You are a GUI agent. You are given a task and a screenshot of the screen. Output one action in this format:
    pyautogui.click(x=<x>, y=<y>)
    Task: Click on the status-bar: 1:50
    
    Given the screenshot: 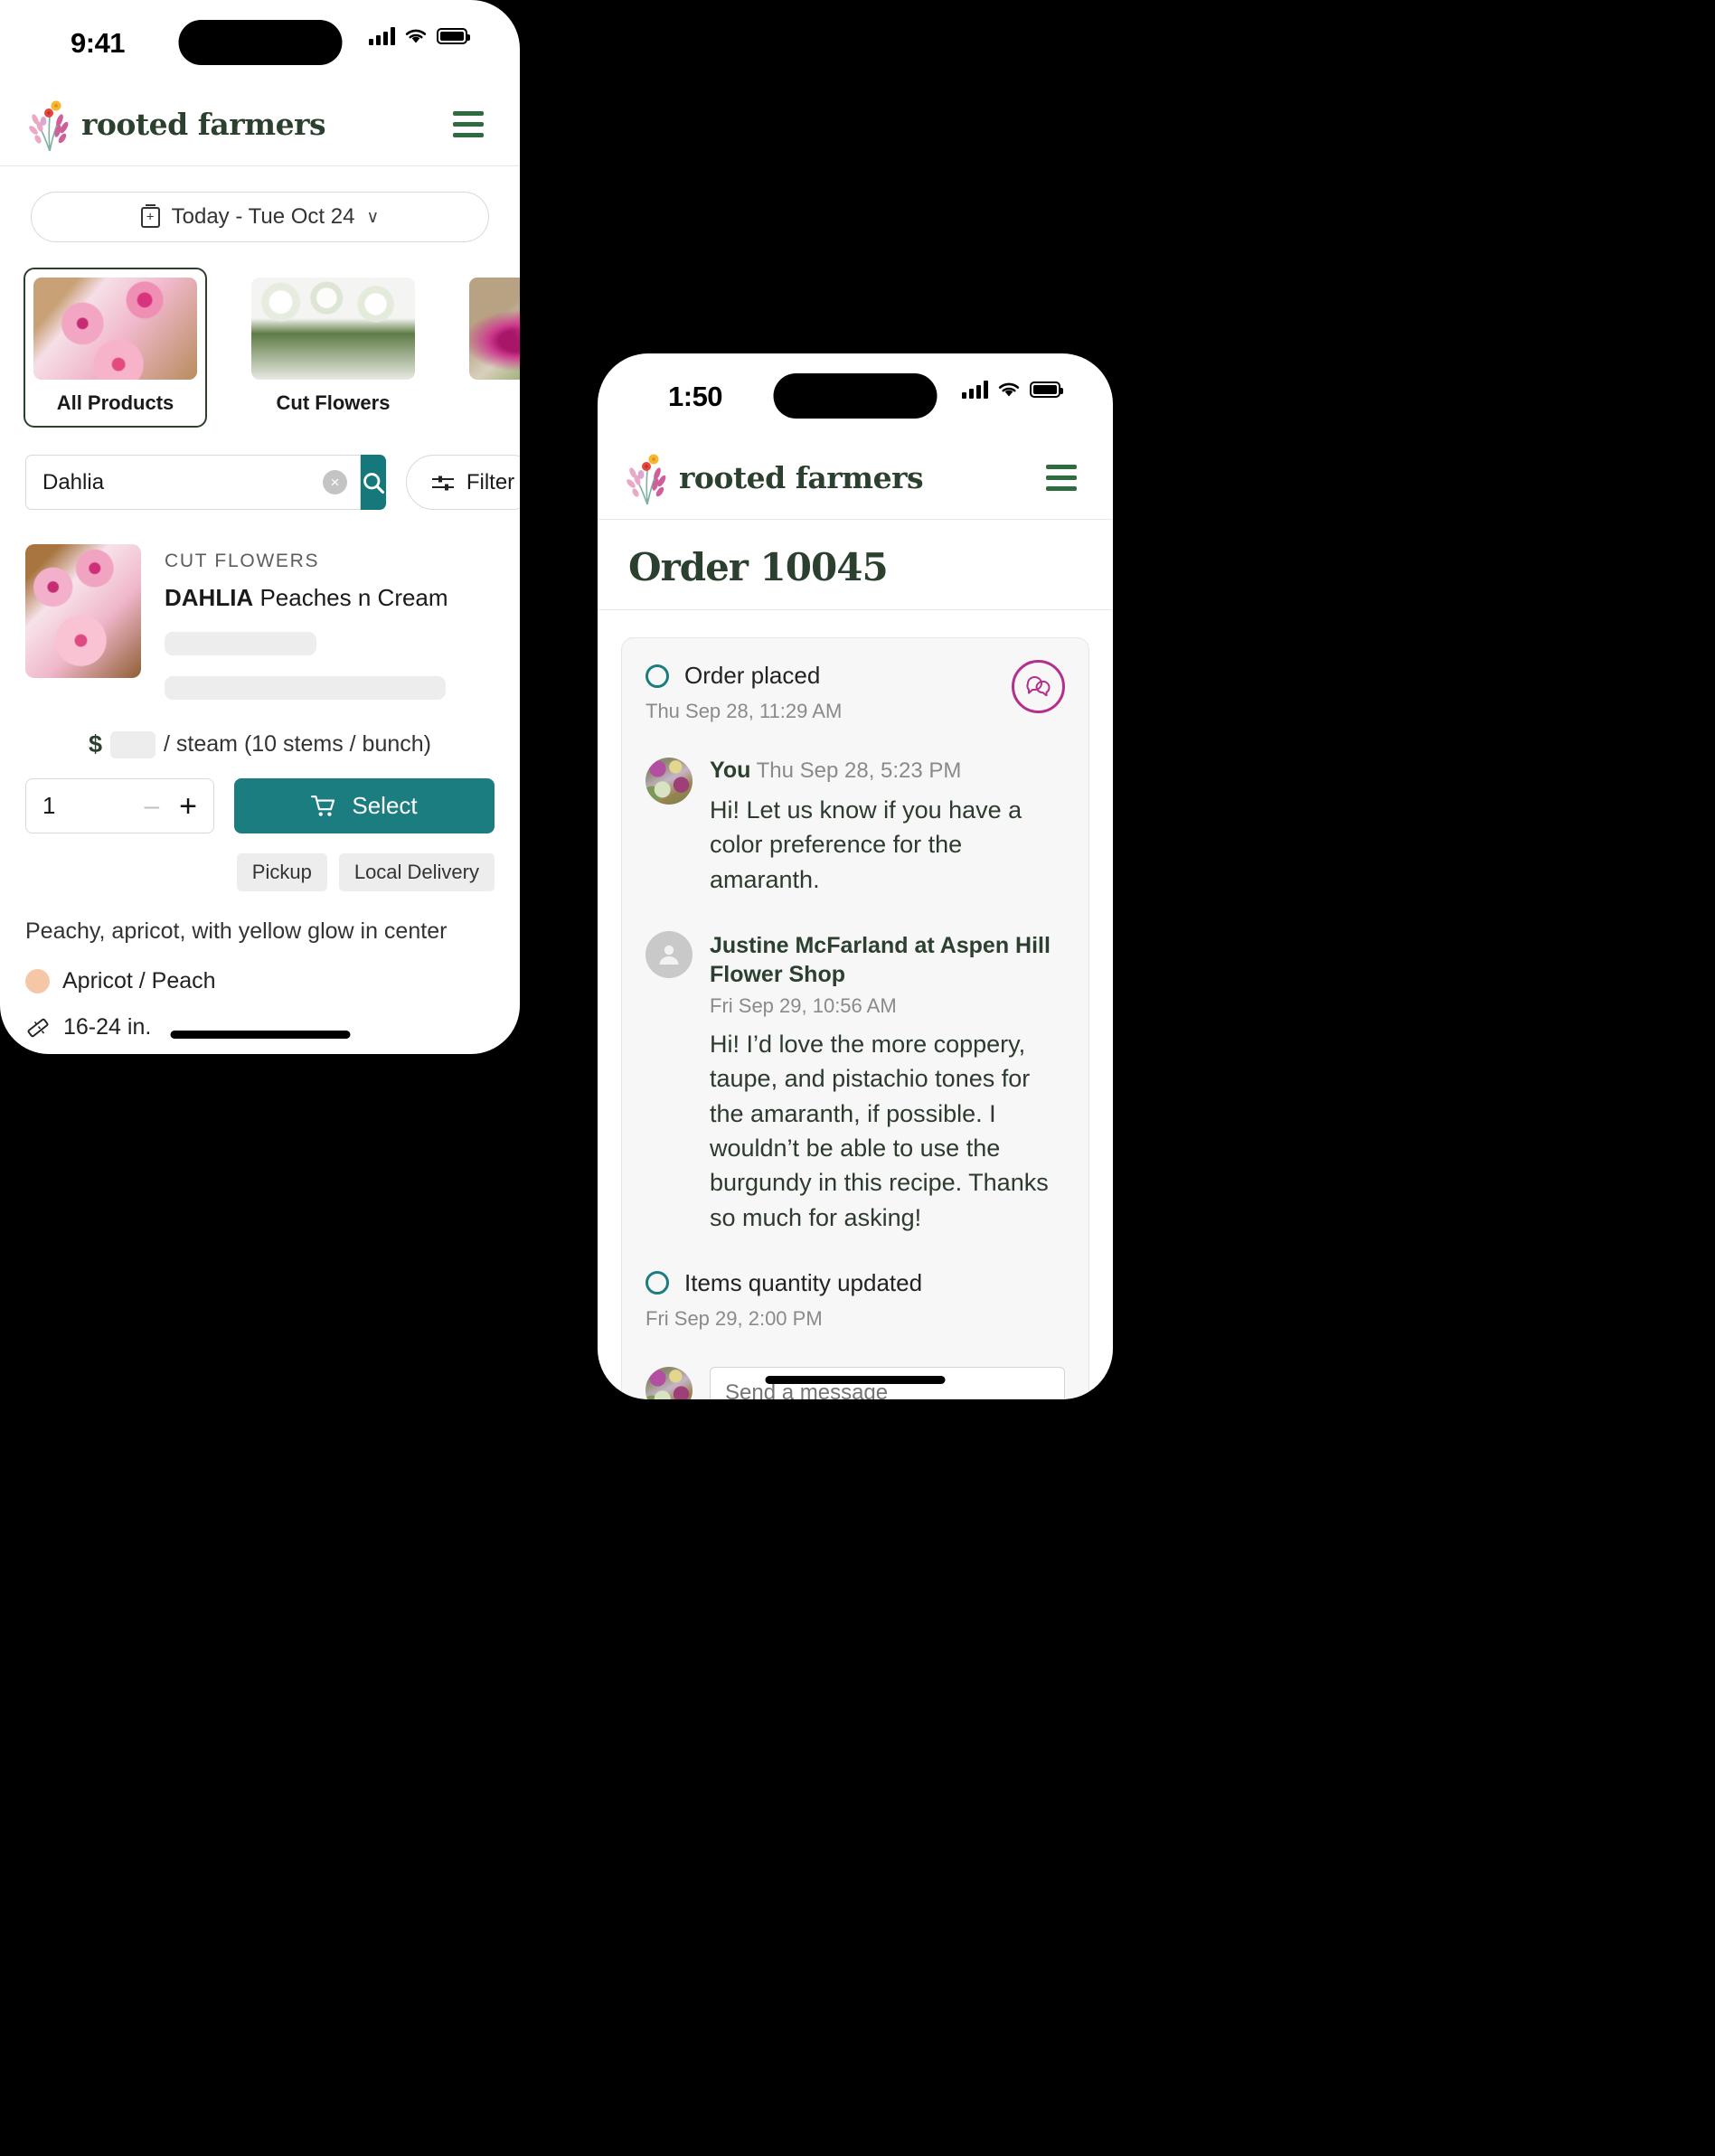 What is the action you would take?
    pyautogui.click(x=855, y=395)
    